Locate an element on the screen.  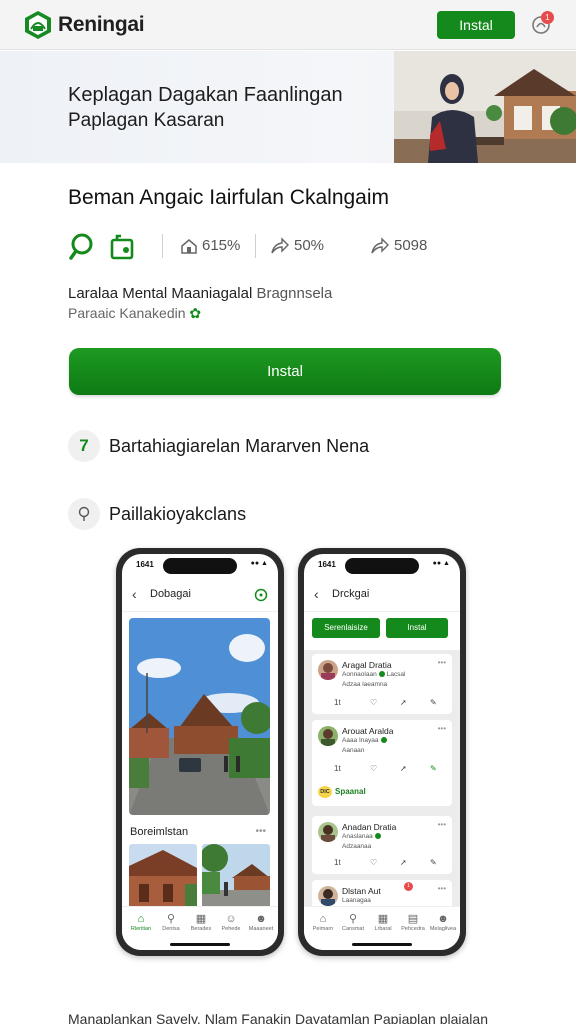
shopping-bag-icon is located at coordinates (122, 247).